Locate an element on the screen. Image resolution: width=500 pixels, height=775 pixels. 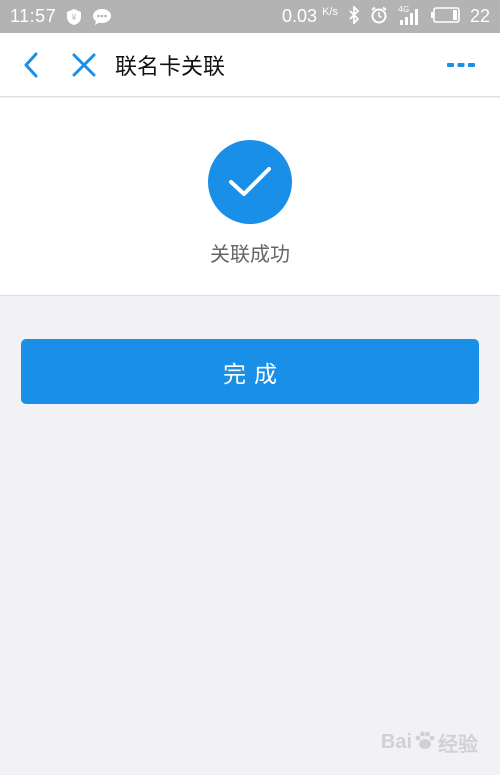
net-speed-unit: K/s is located at coordinates (330, 12).